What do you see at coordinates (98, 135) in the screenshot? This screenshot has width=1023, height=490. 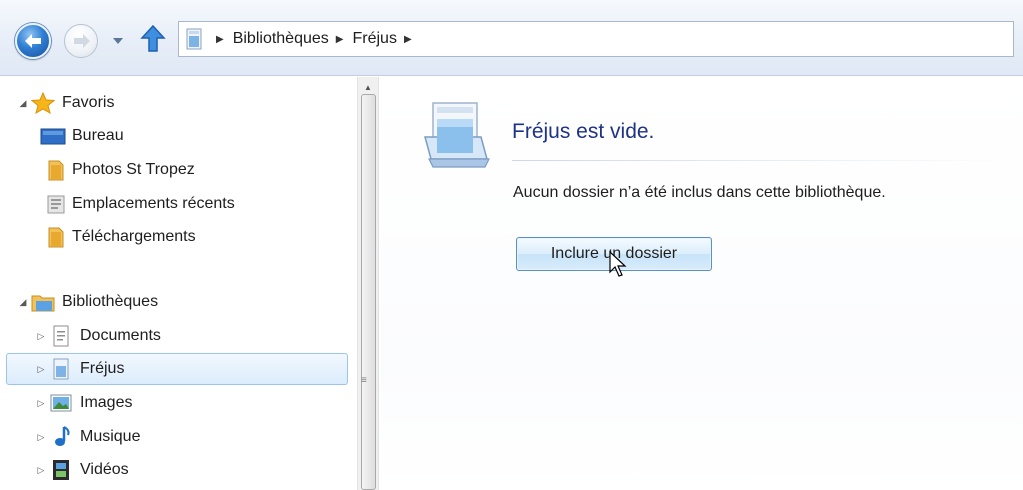 I see `tree-item-label: Bureau` at bounding box center [98, 135].